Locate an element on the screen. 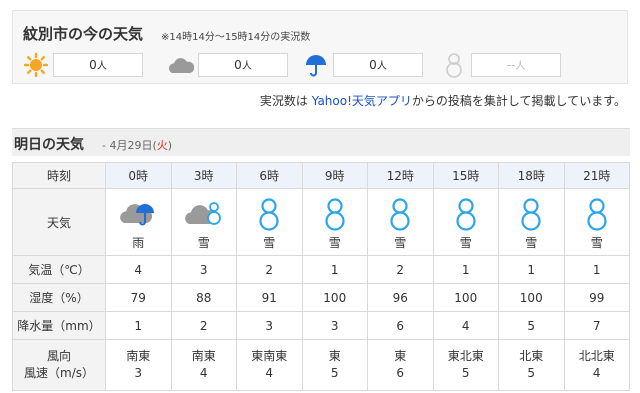 This screenshot has height=393, width=640. hour-cell: 18時 is located at coordinates (531, 175).